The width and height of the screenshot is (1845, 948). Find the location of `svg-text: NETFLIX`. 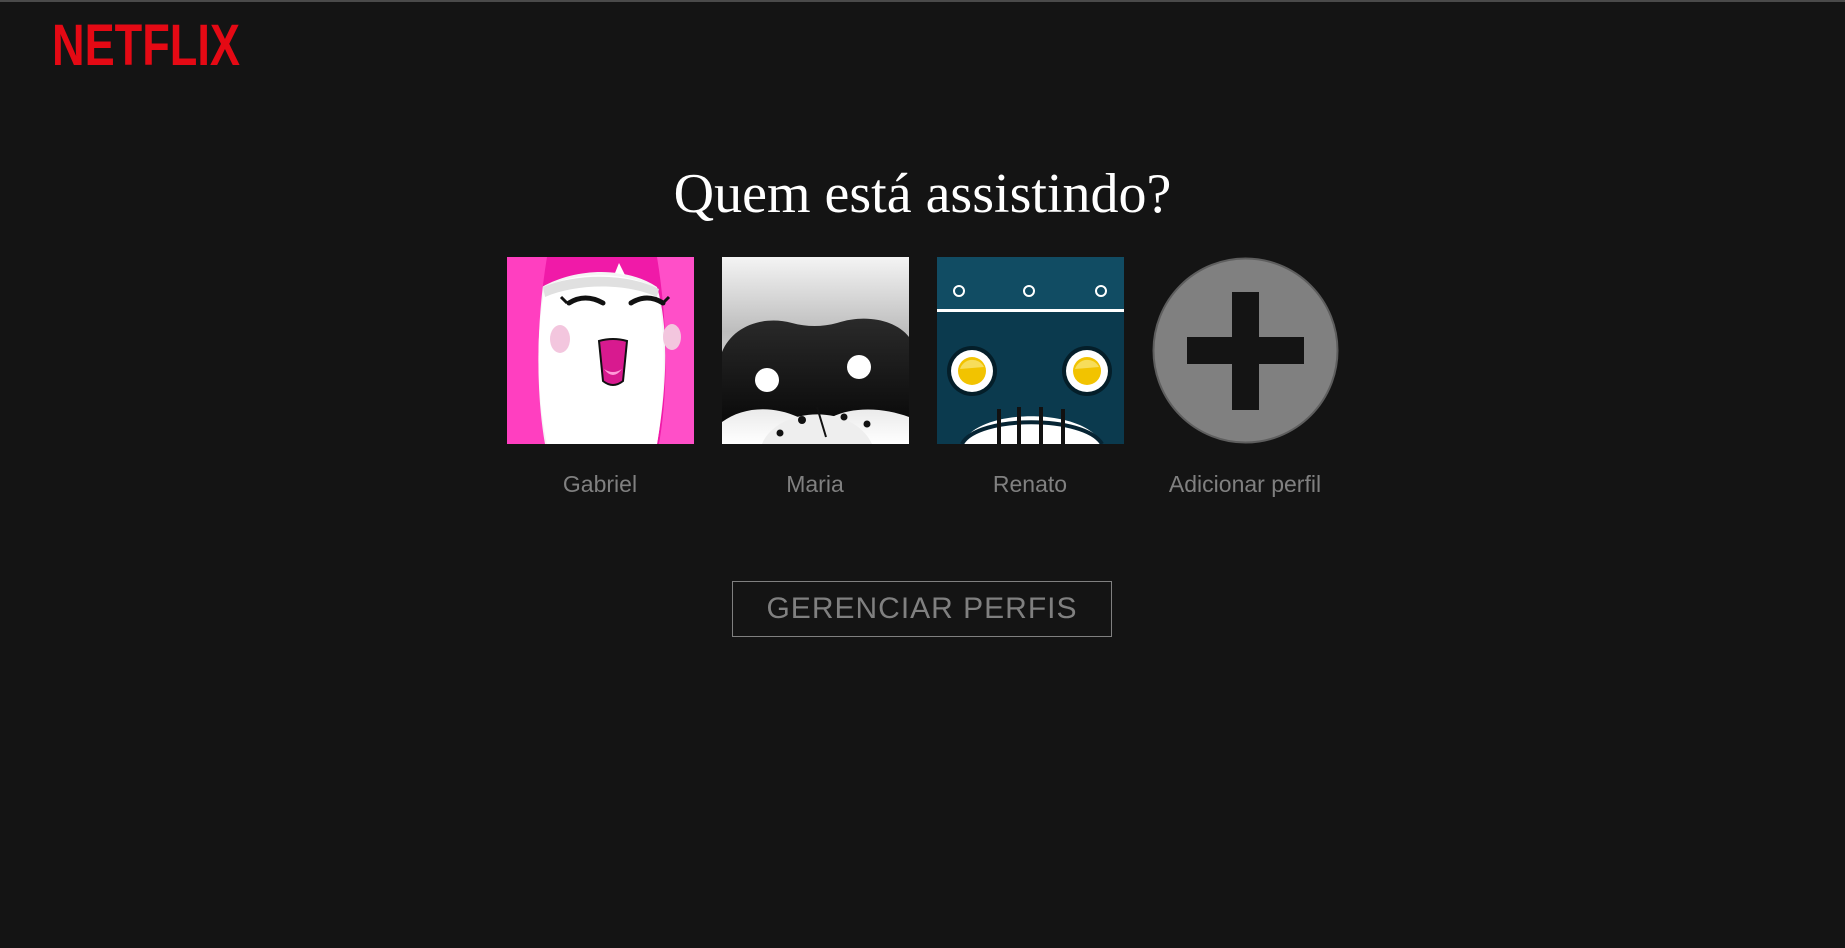

svg-text: NETFLIX is located at coordinates (146, 43).